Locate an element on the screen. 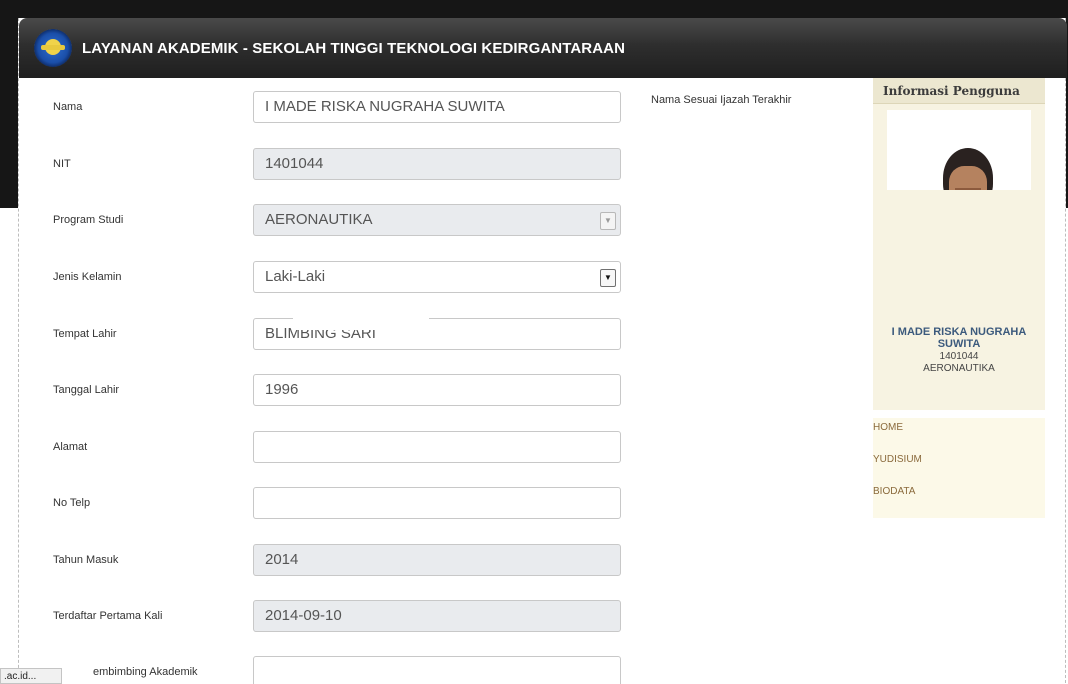 The height and width of the screenshot is (684, 1068). label-pembimbing: embimbing Akademik is located at coordinates (145, 672).